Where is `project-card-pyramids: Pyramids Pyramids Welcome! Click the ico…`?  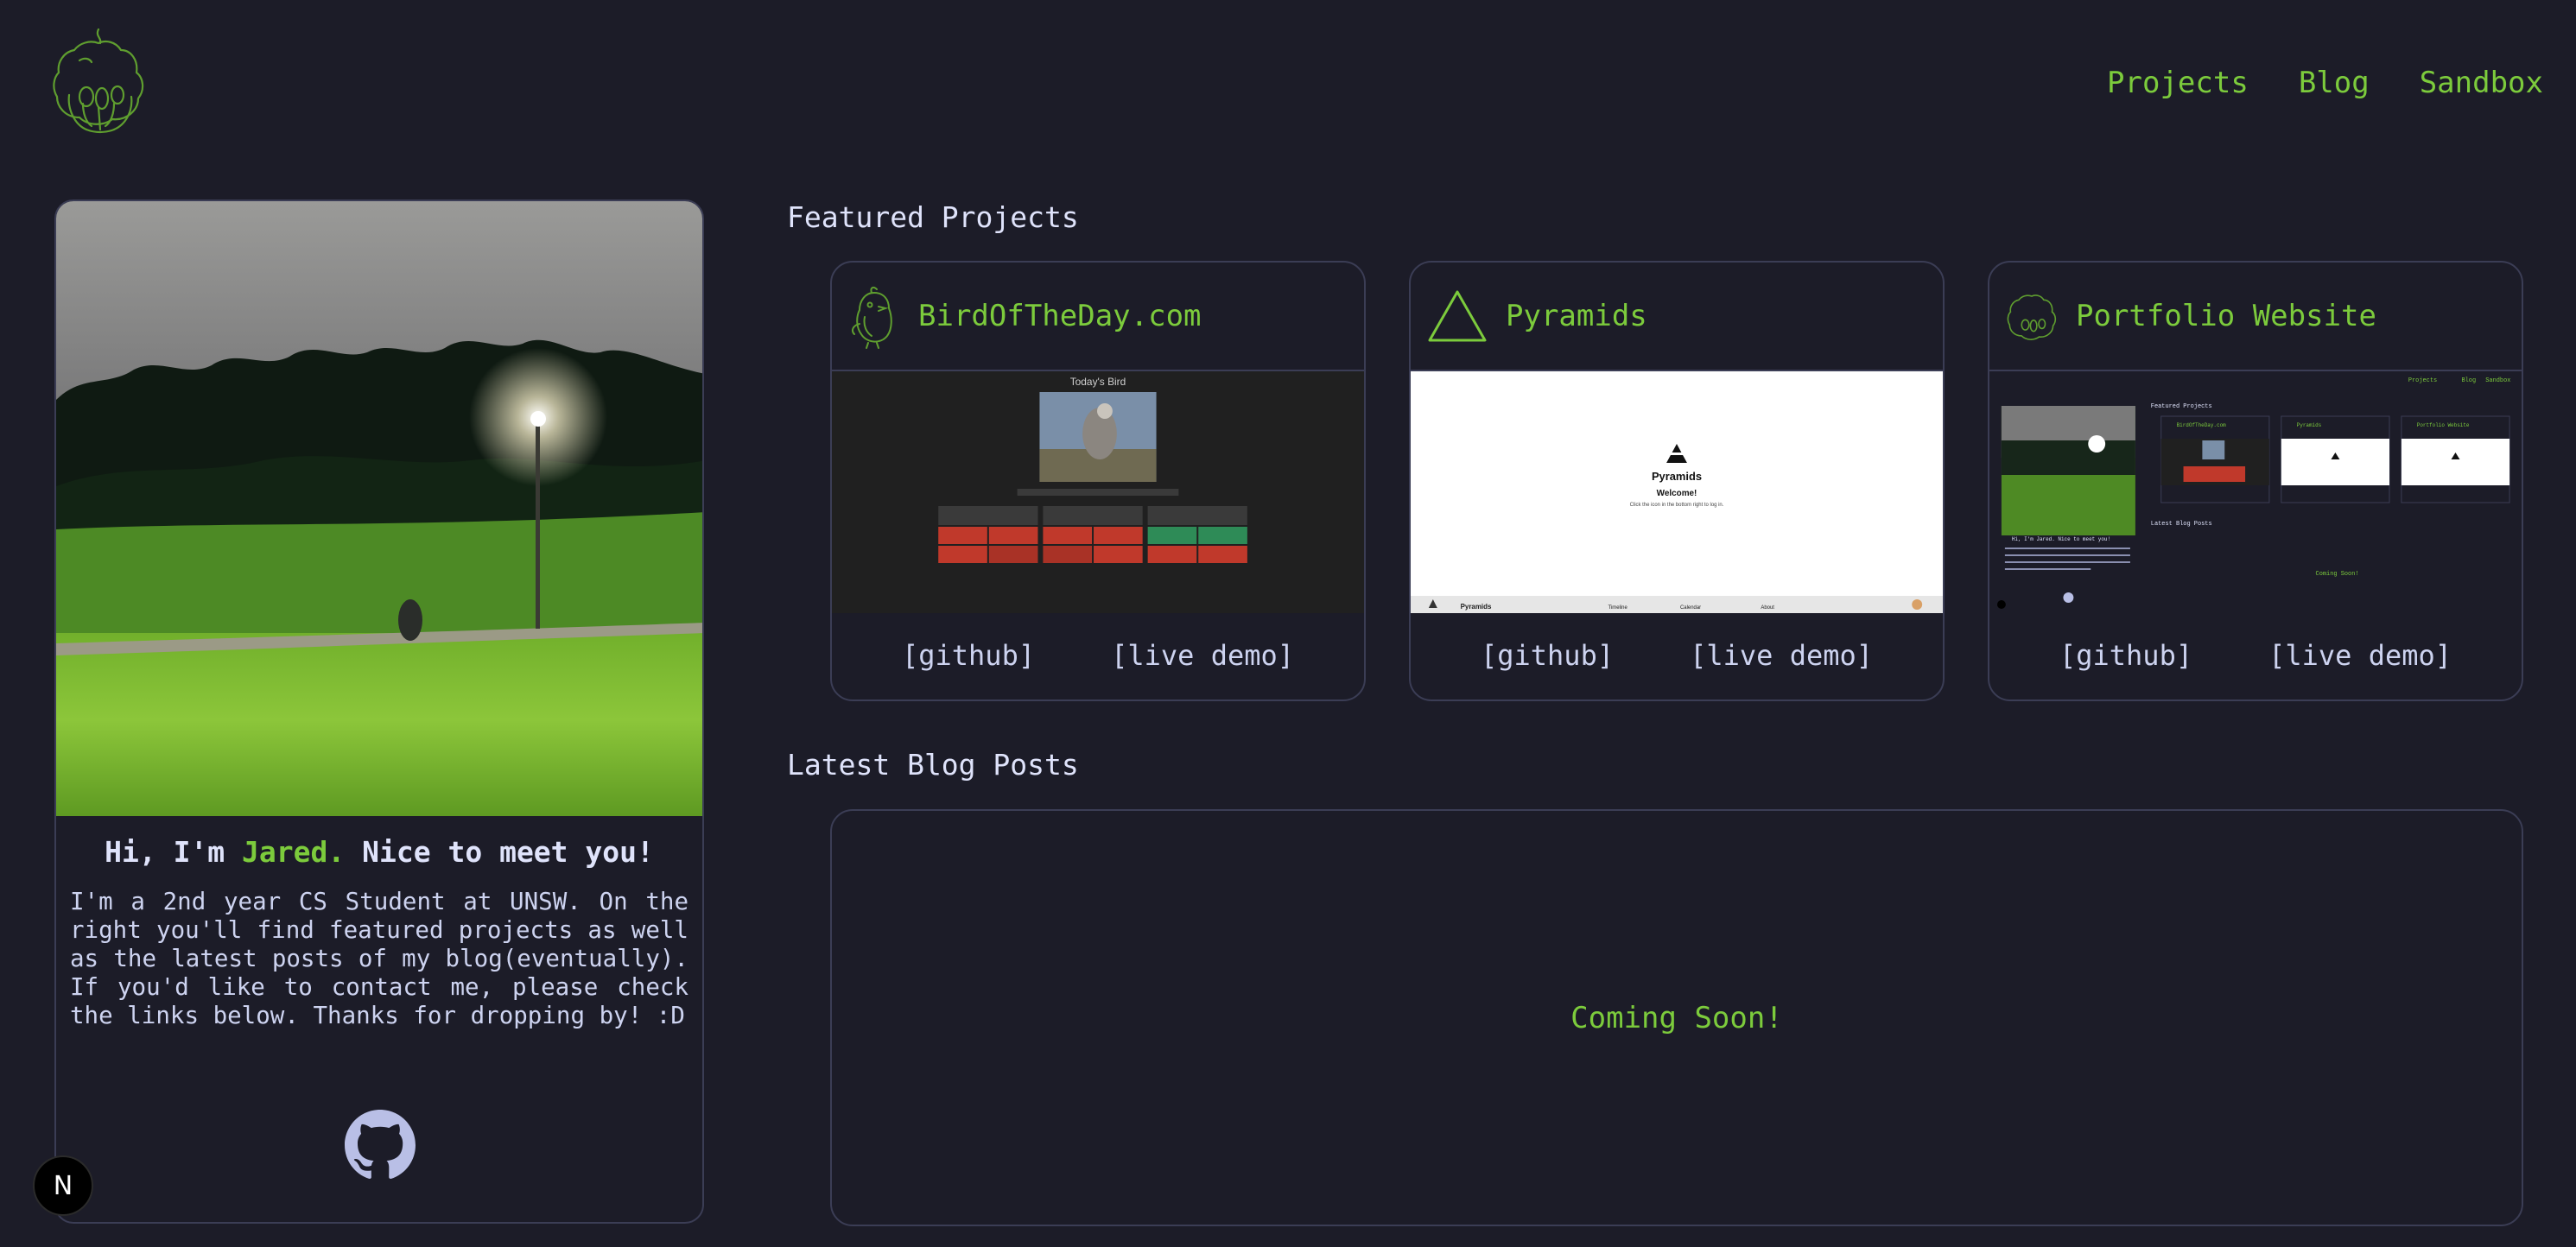 project-card-pyramids: Pyramids Pyramids Welcome! Click the ico… is located at coordinates (1677, 481).